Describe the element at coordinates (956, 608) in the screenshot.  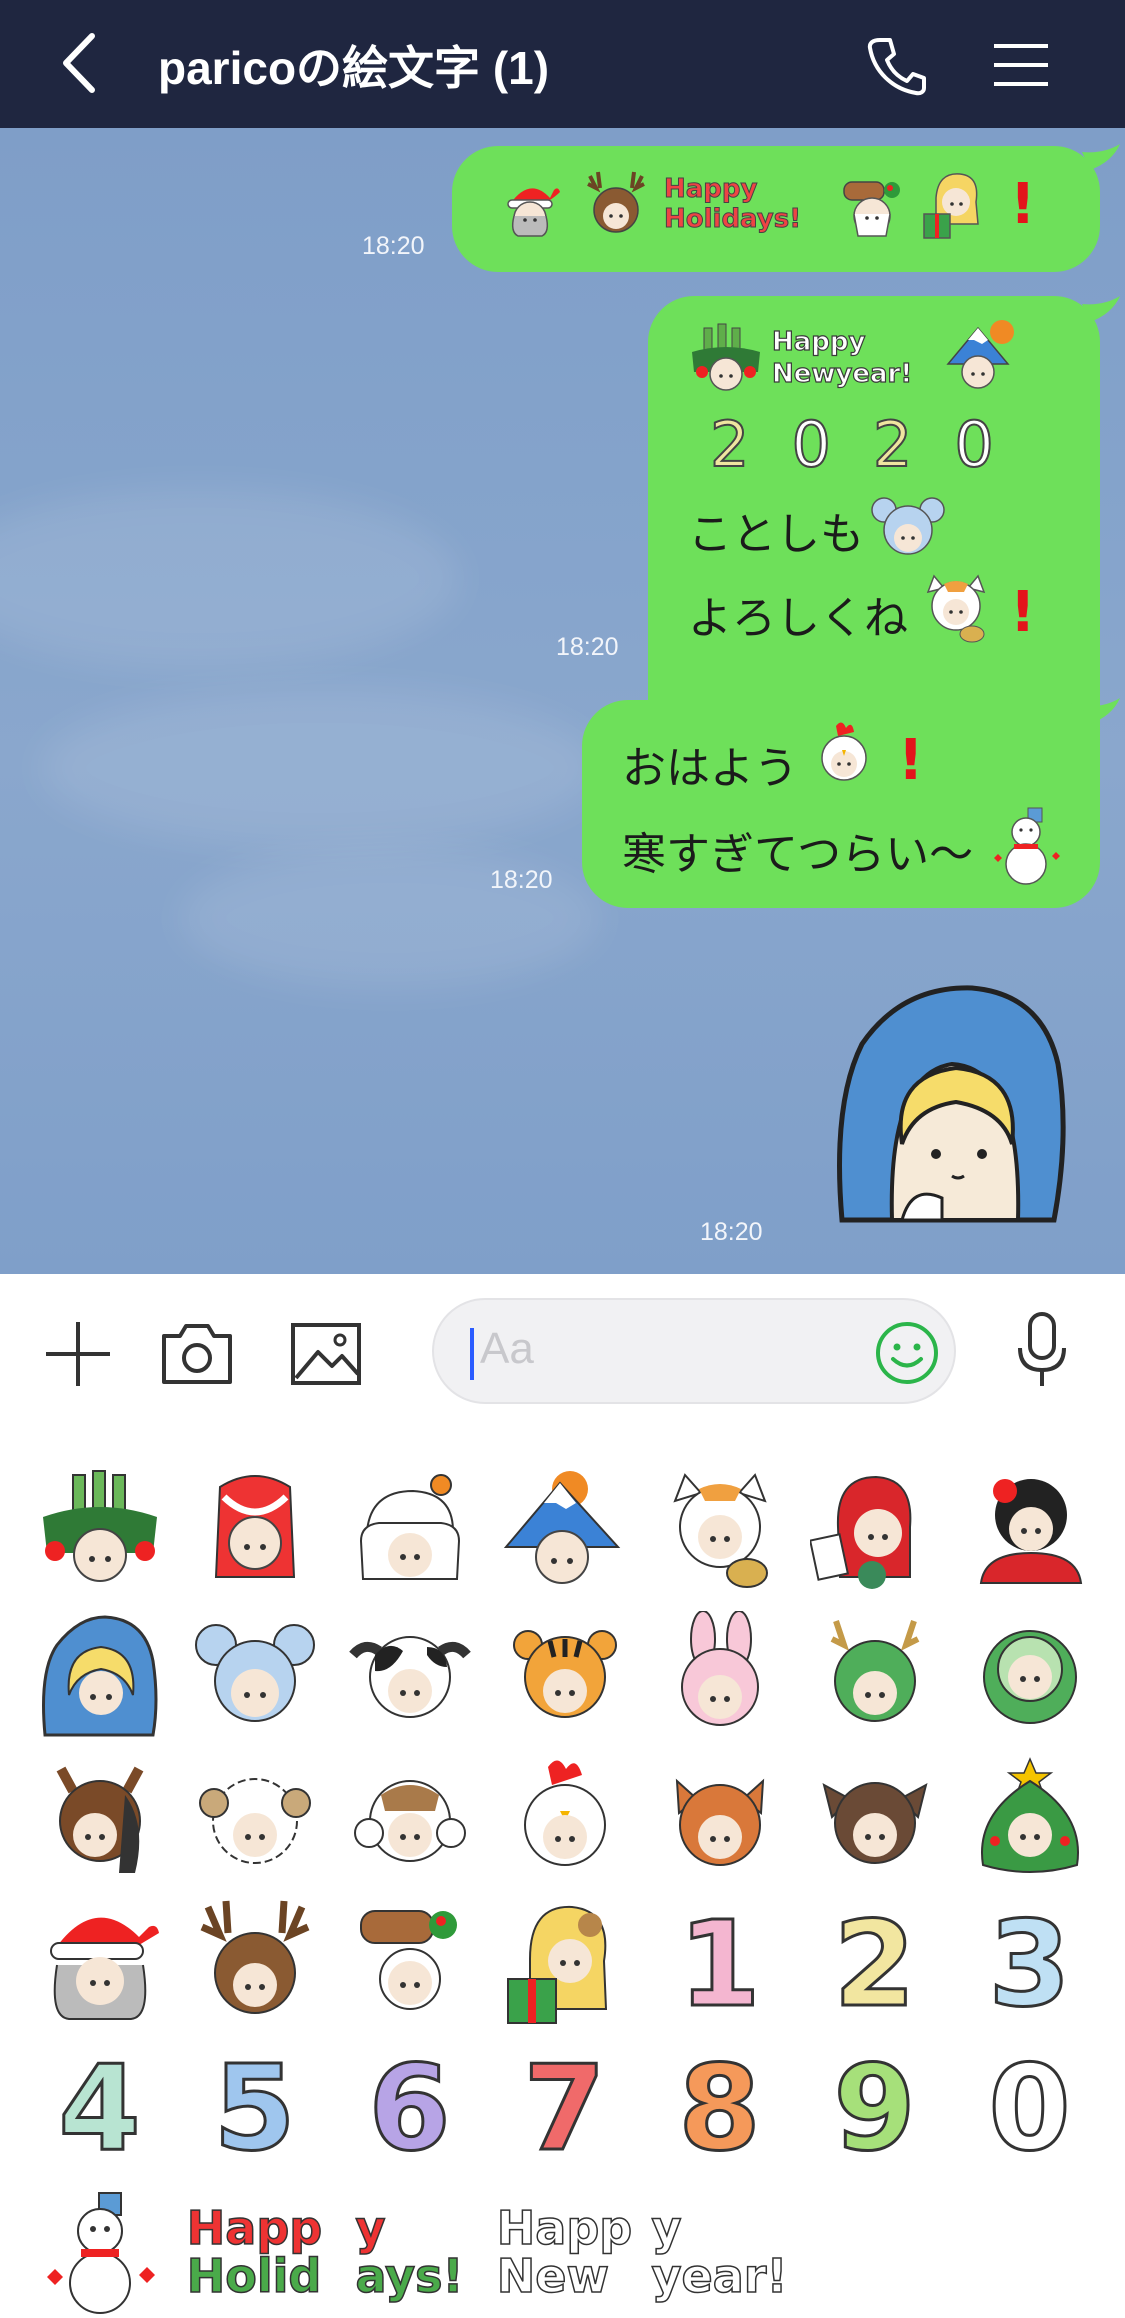
I see `lucky-cat-girl-emoji` at that location.